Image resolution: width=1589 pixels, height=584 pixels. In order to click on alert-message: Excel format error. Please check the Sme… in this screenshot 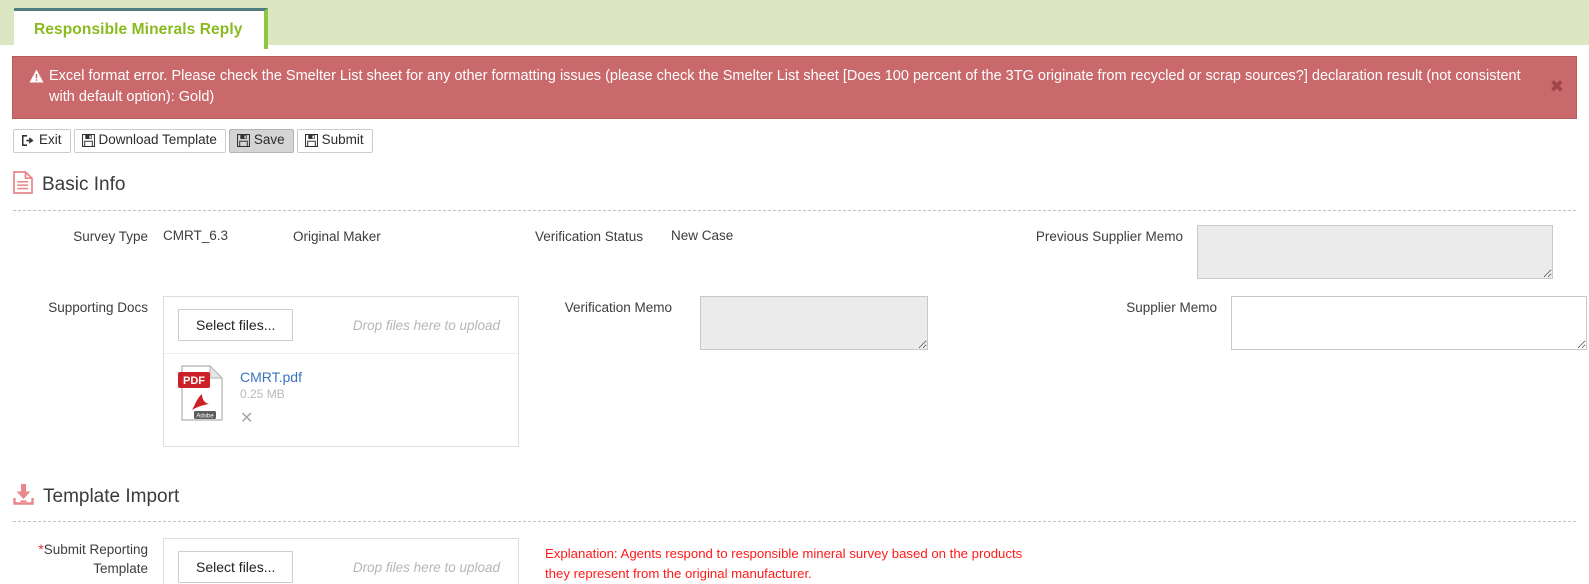, I will do `click(785, 87)`.